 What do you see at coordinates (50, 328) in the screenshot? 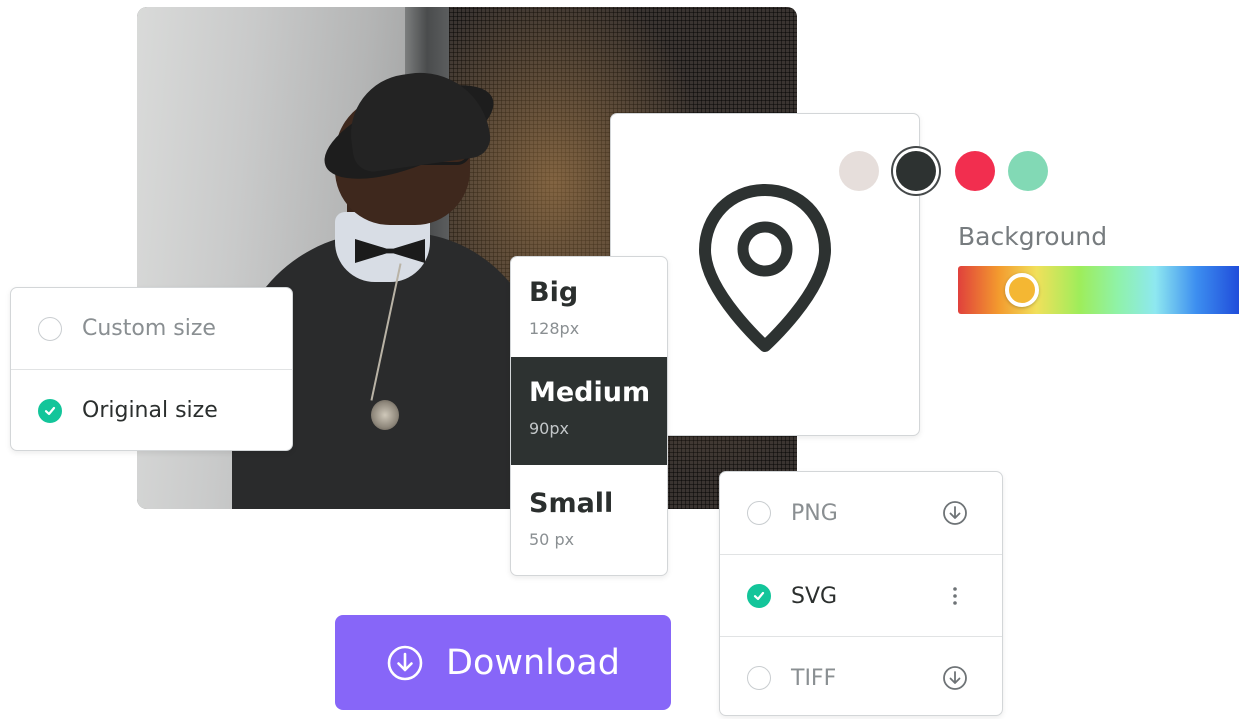
I see `radio-custom-size` at bounding box center [50, 328].